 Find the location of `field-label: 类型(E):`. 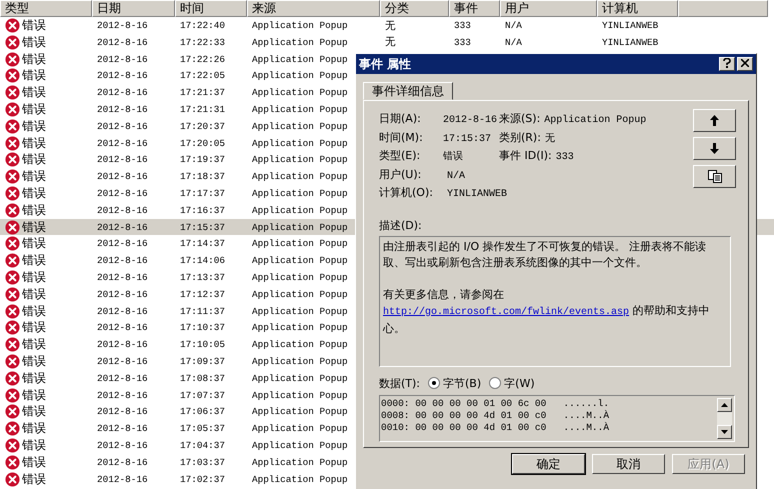

field-label: 类型(E): is located at coordinates (400, 155).